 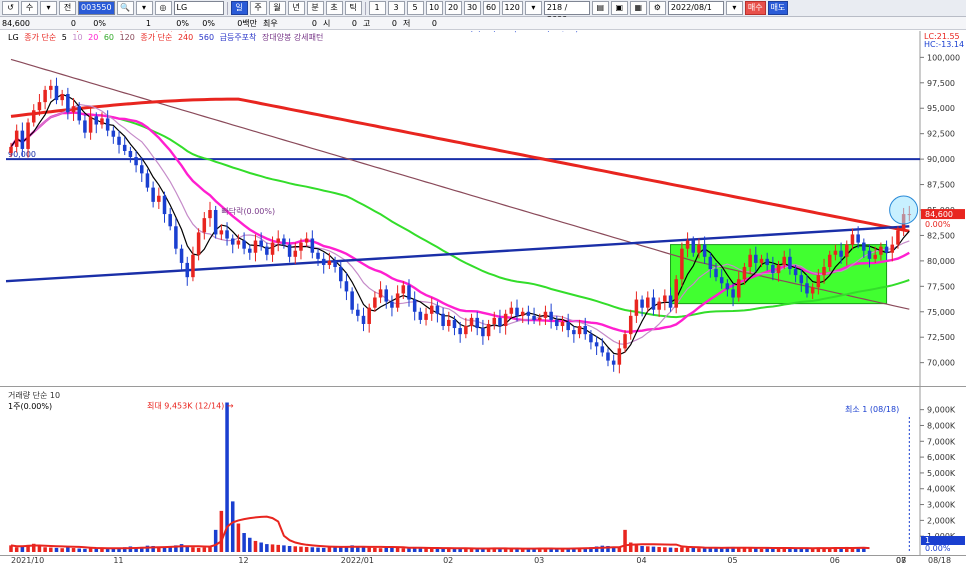 I want to click on stock-name-field: LG, so click(x=199, y=8).